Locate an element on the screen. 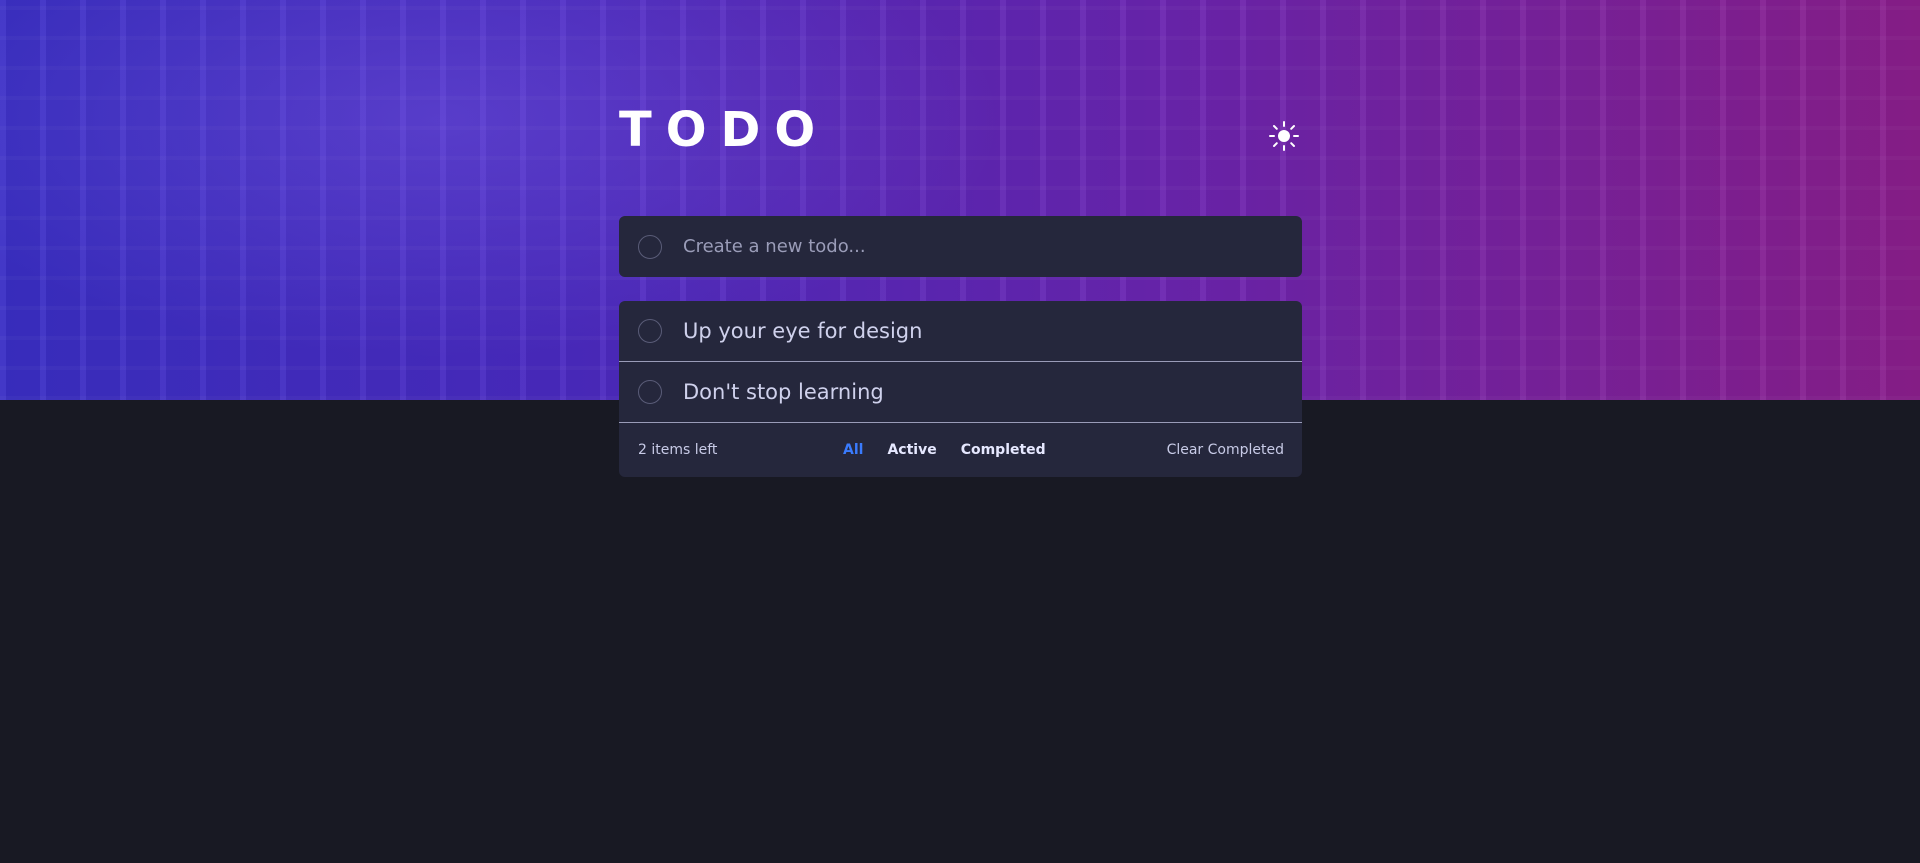  filter-completed: Completed is located at coordinates (1003, 450).